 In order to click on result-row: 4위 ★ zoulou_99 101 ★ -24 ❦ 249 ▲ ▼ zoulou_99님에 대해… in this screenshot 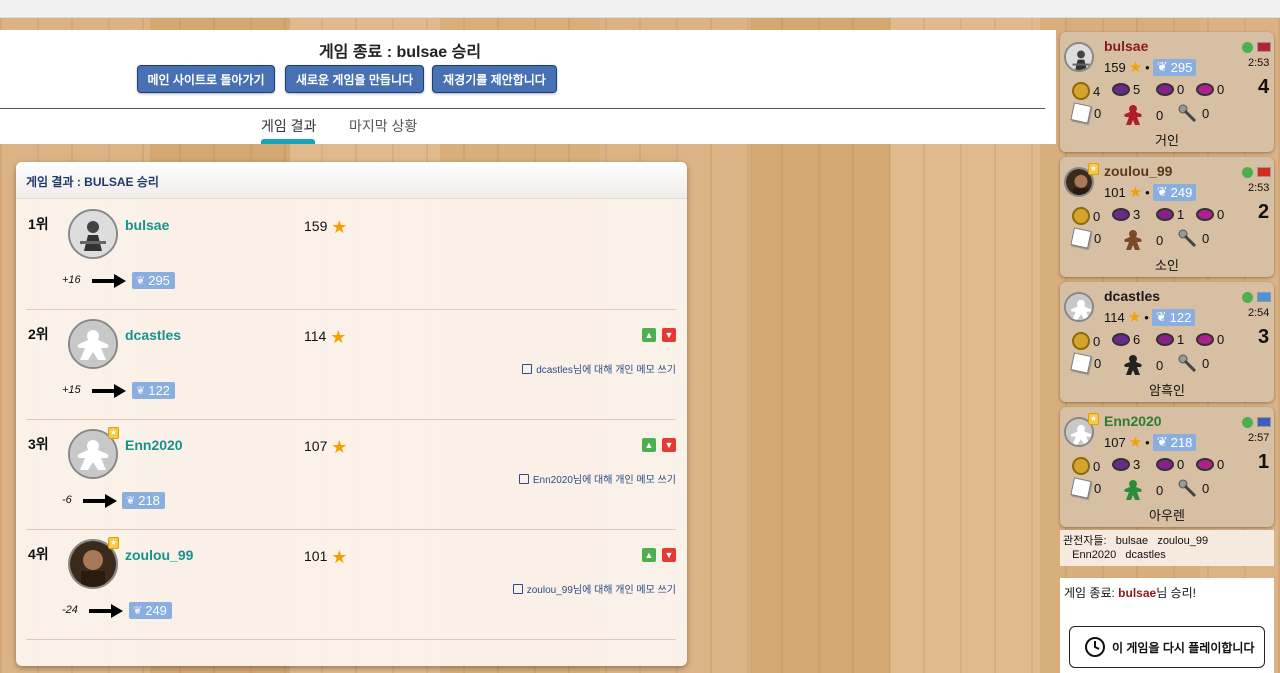, I will do `click(351, 585)`.